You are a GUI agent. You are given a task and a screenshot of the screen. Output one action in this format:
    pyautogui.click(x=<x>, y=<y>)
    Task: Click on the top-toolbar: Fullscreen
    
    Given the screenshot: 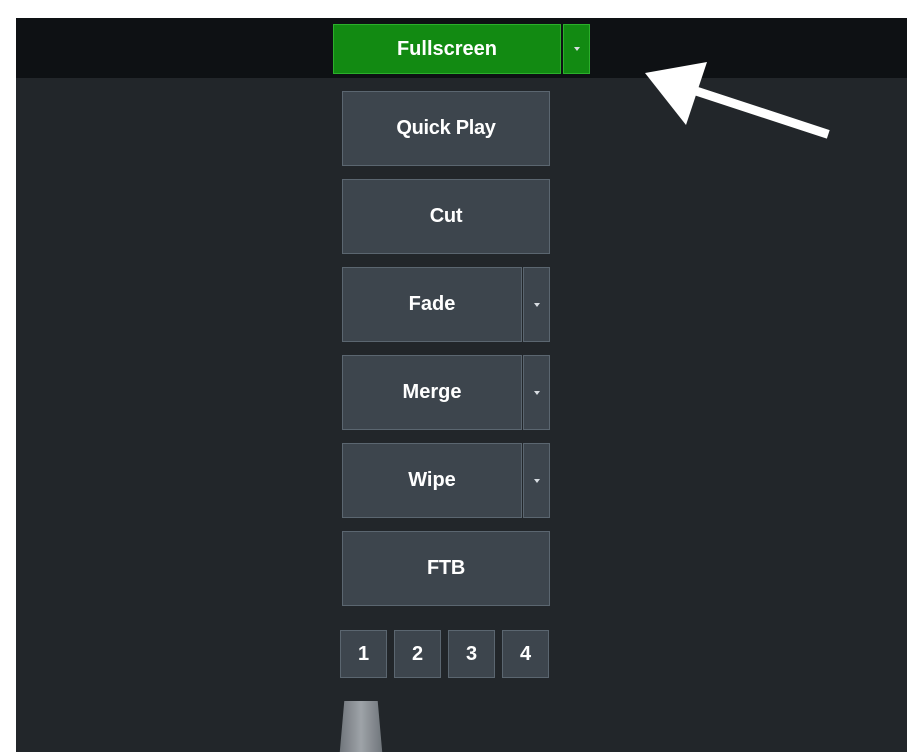 What is the action you would take?
    pyautogui.click(x=461, y=48)
    